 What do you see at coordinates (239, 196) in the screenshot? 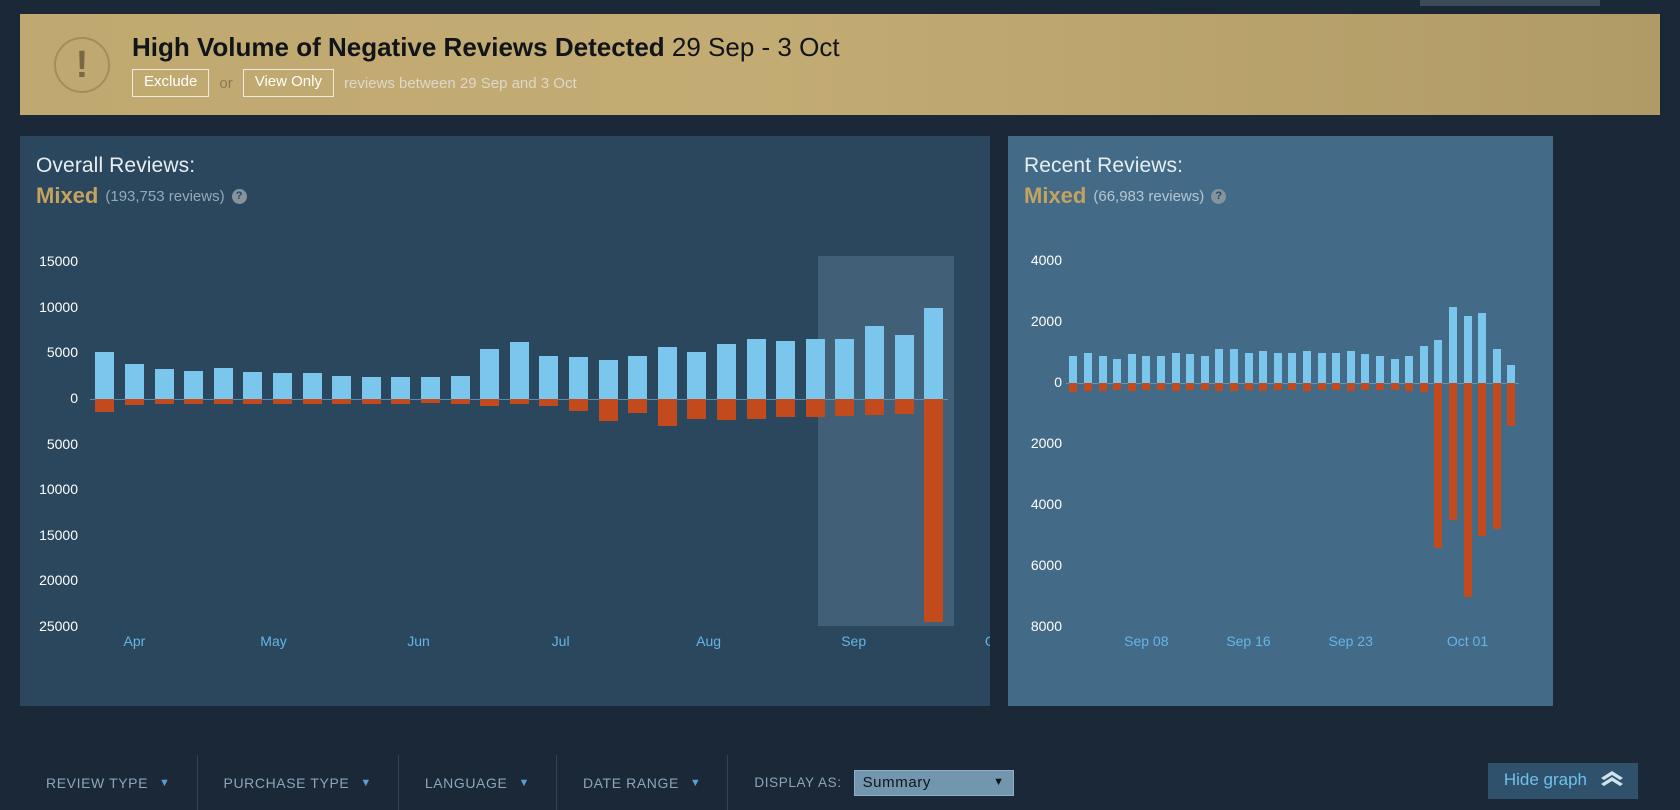
I see `help-icon: ?` at bounding box center [239, 196].